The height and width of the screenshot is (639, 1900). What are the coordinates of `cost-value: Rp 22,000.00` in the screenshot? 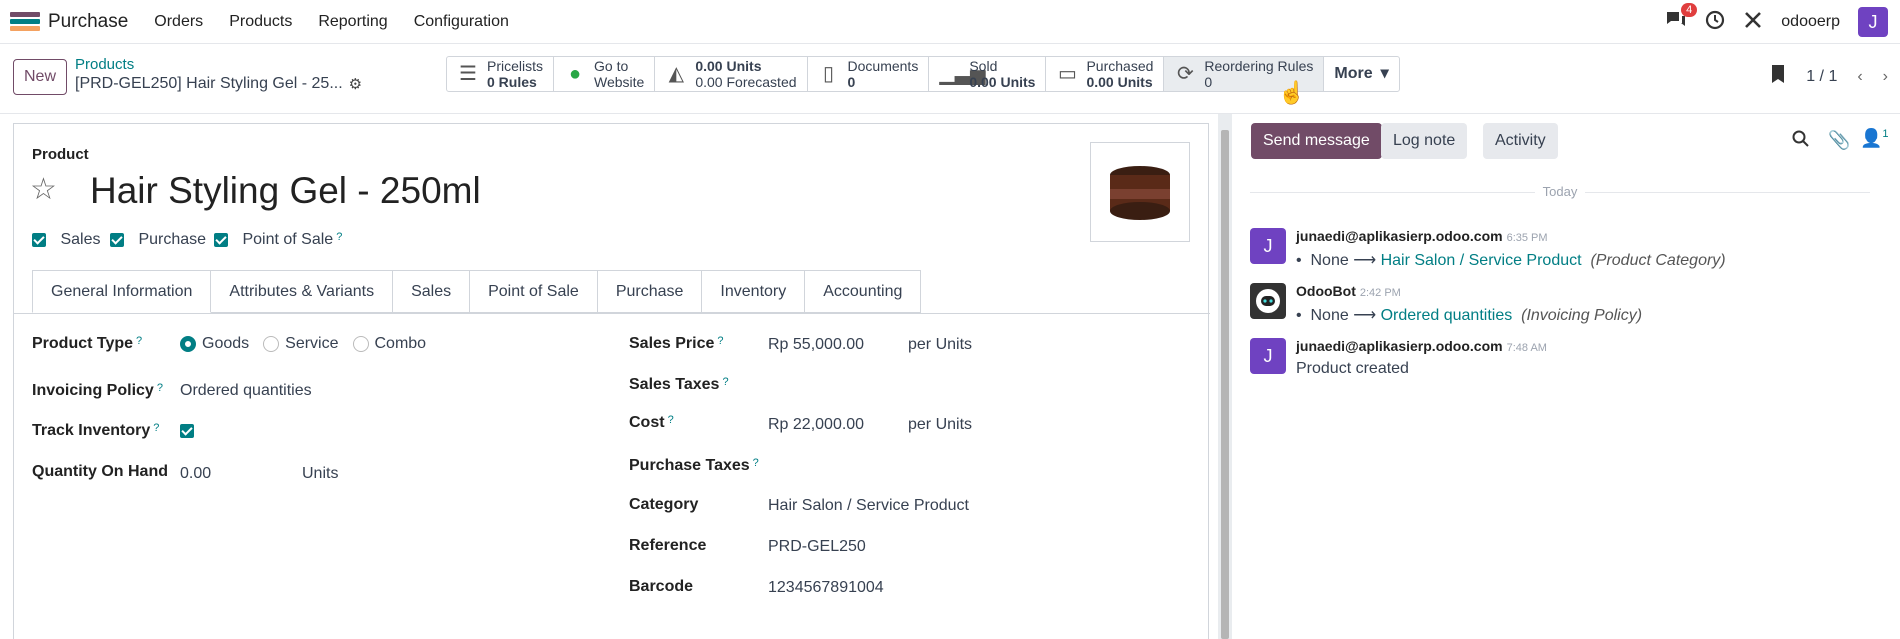 It's located at (816, 425).